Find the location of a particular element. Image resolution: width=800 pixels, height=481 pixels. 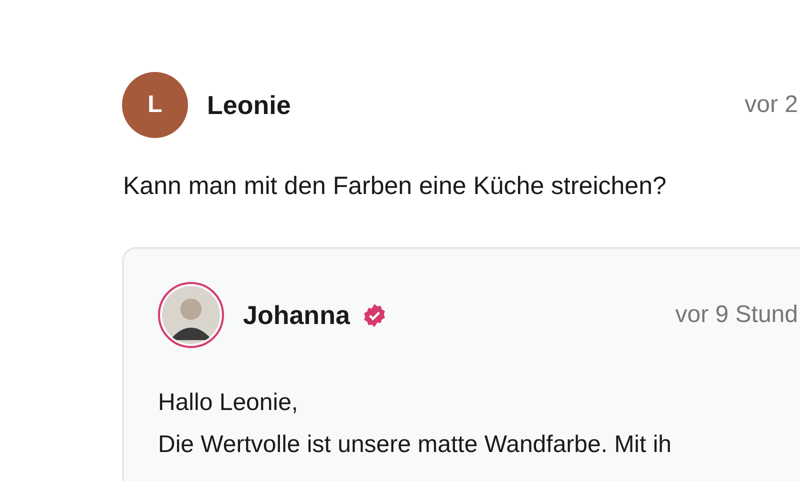

reply-text-line: Die Wertvolle ist unsere matte Wandfarbe. Mit ih is located at coordinates (415, 445).